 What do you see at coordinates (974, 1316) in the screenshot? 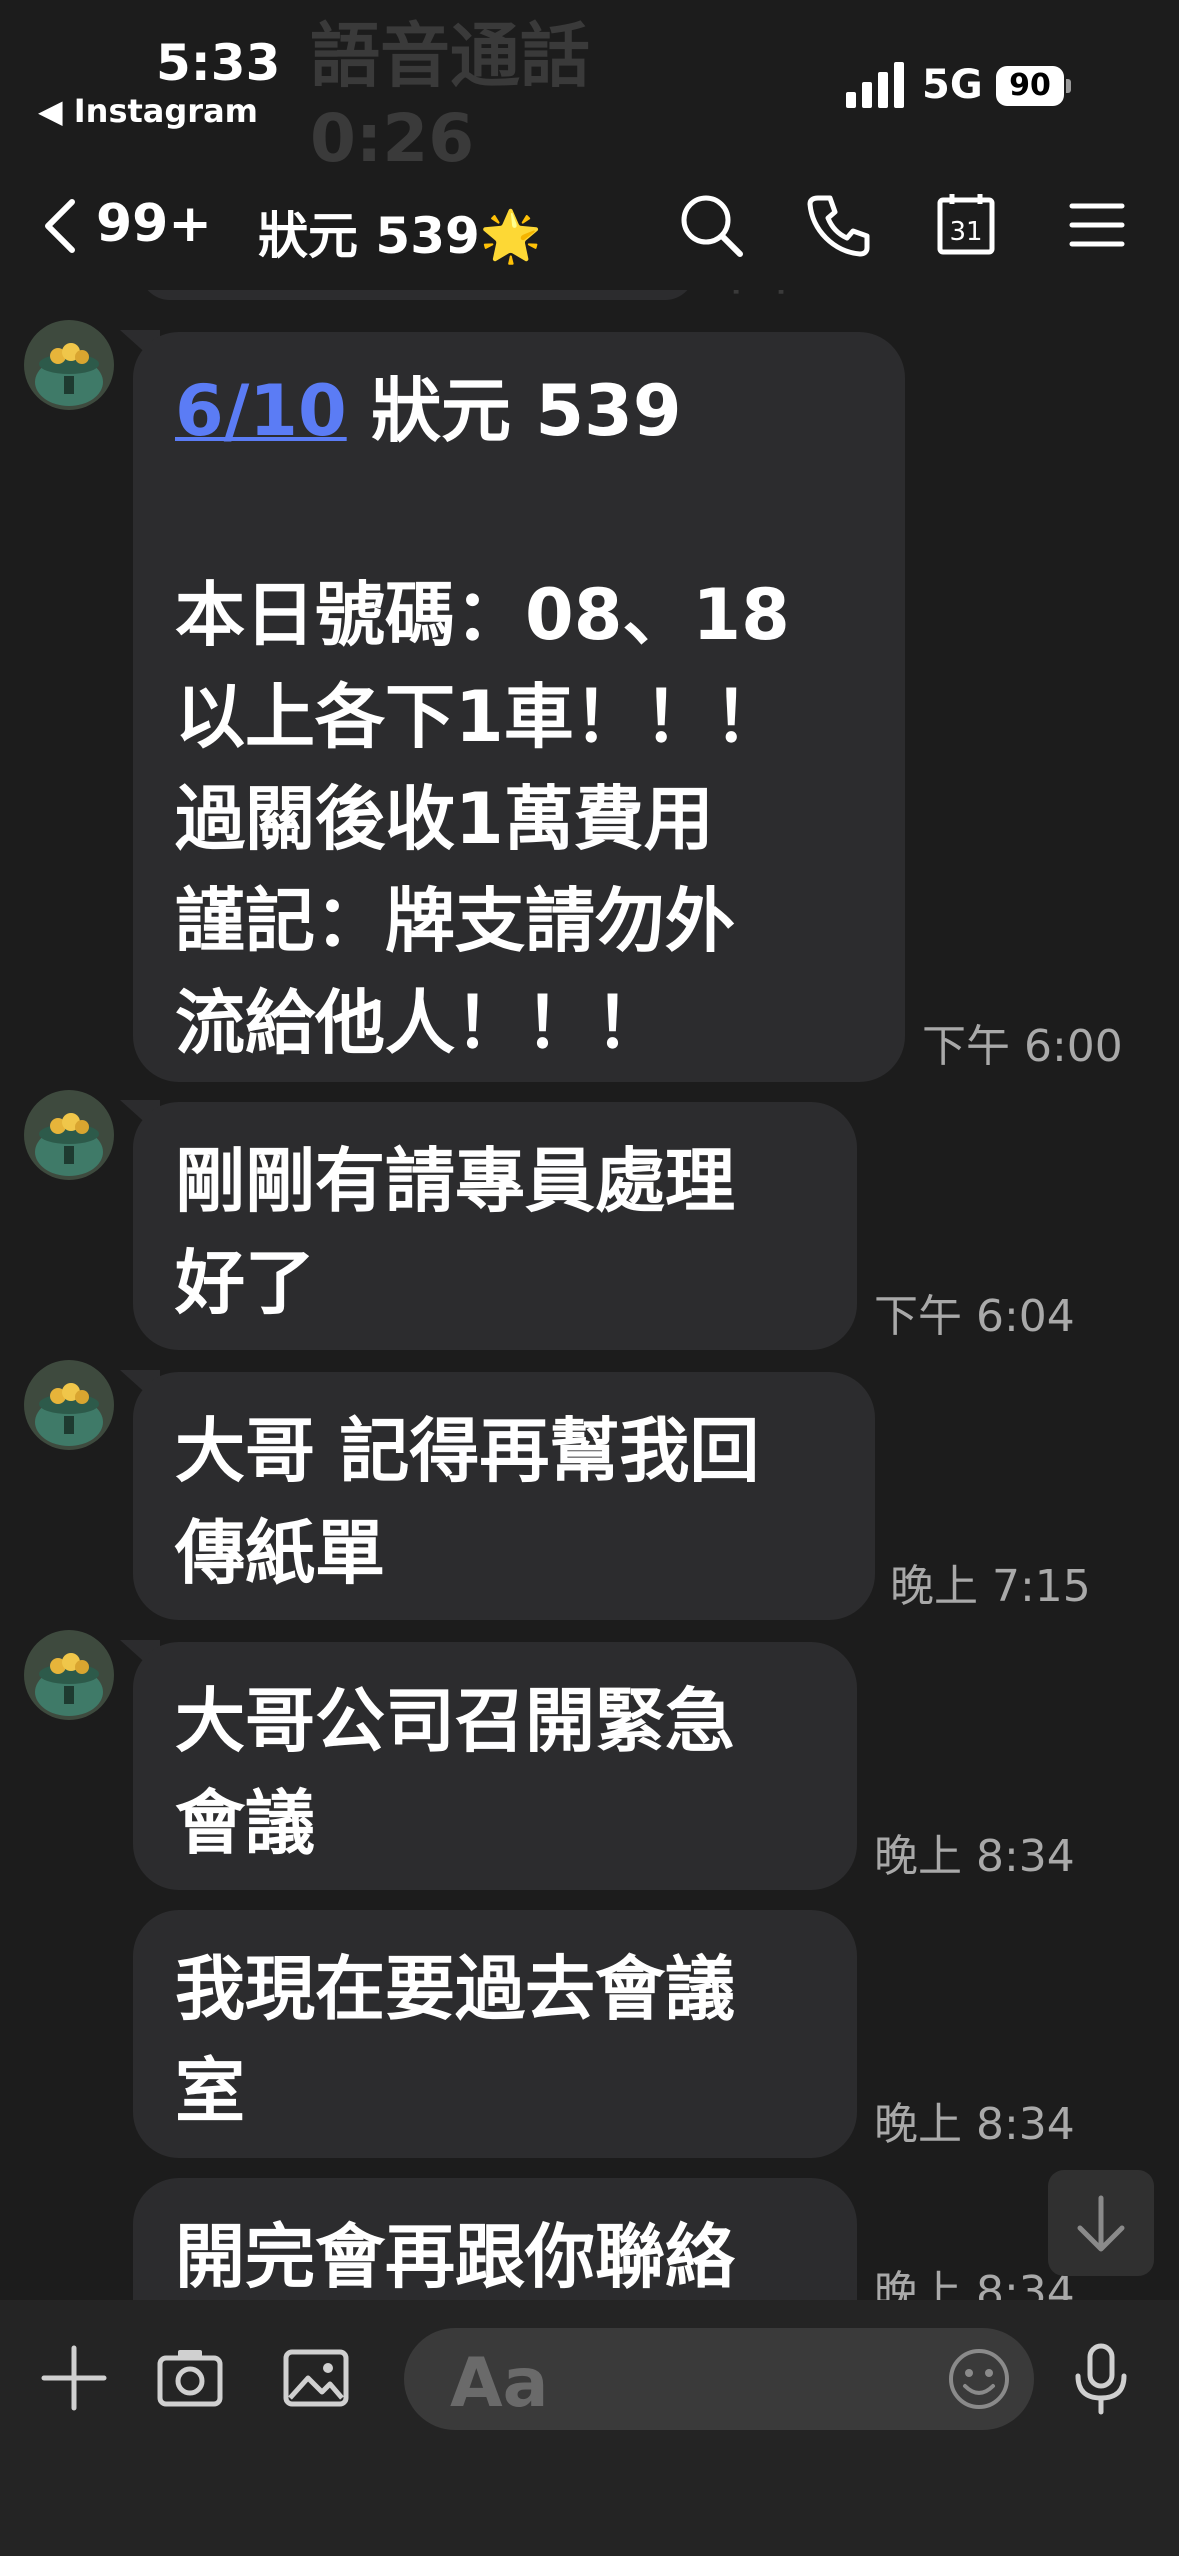
I see `message-timestamp: 下午 6:04` at bounding box center [974, 1316].